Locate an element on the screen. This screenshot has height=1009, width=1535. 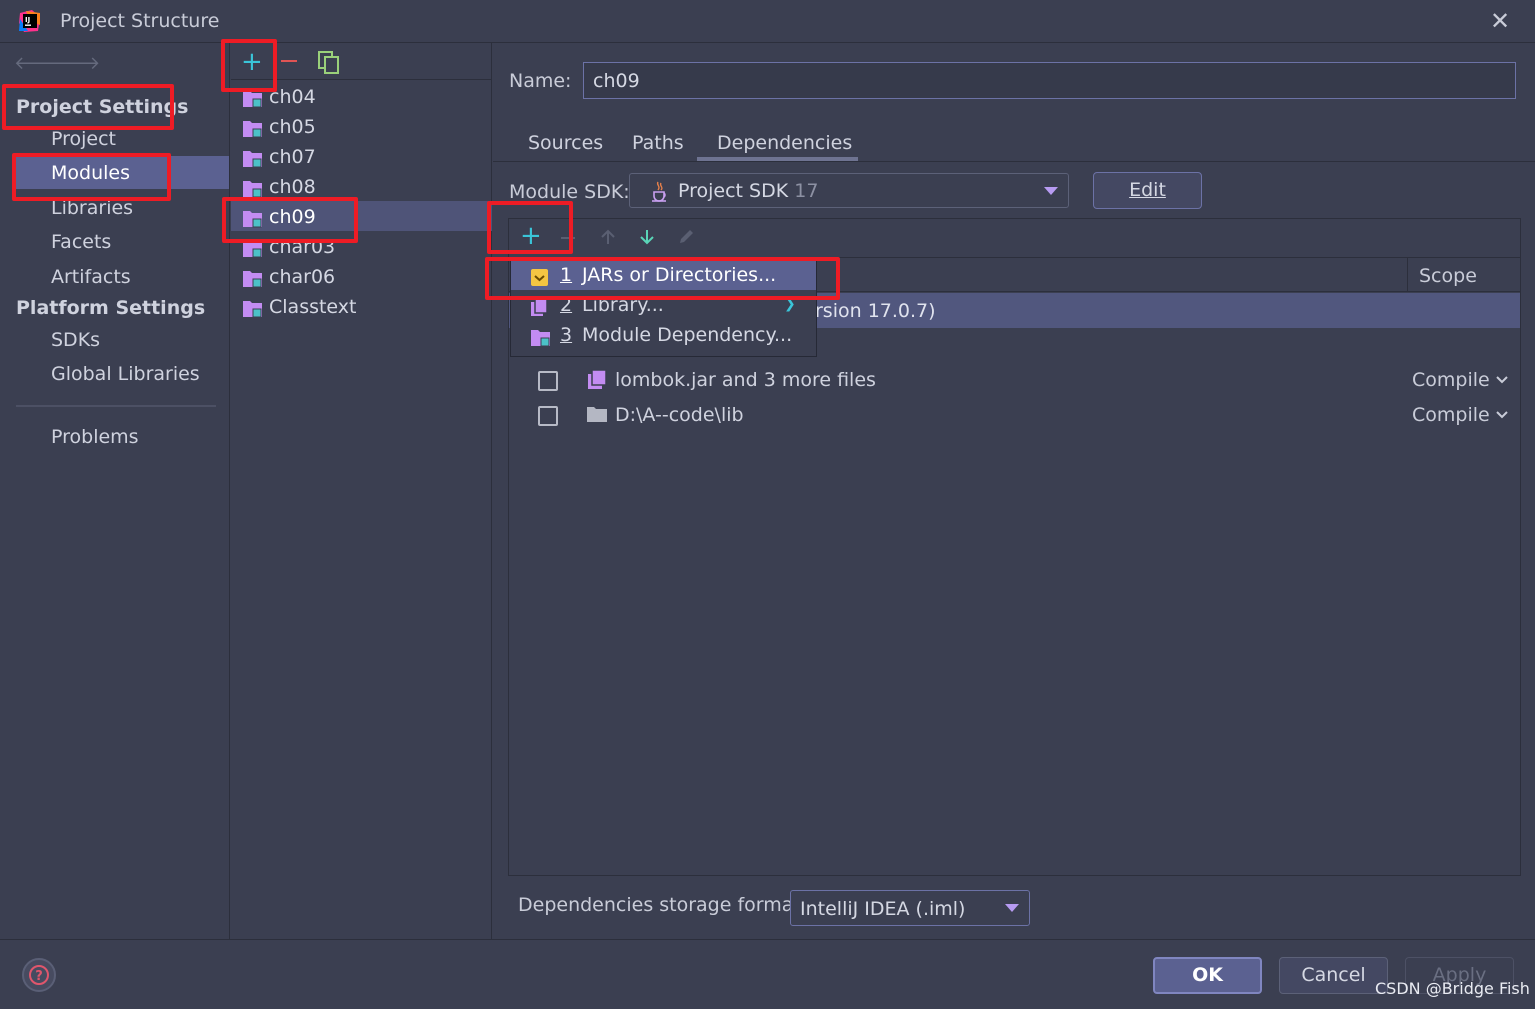
storage-format-dropdown: IntelliJ IDEA (.iml) is located at coordinates (910, 908).